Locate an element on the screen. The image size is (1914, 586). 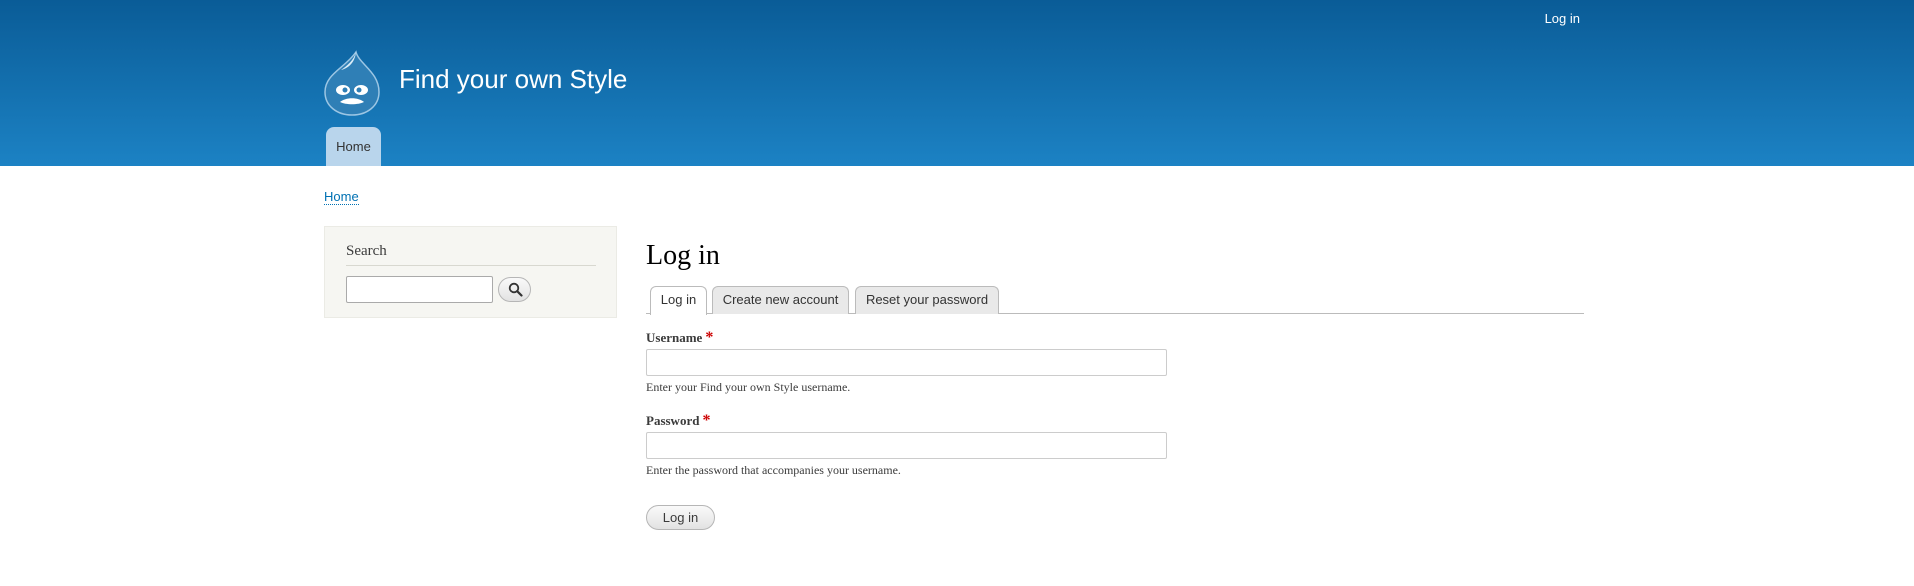
tab-reset-password: Reset your password is located at coordinates (927, 300).